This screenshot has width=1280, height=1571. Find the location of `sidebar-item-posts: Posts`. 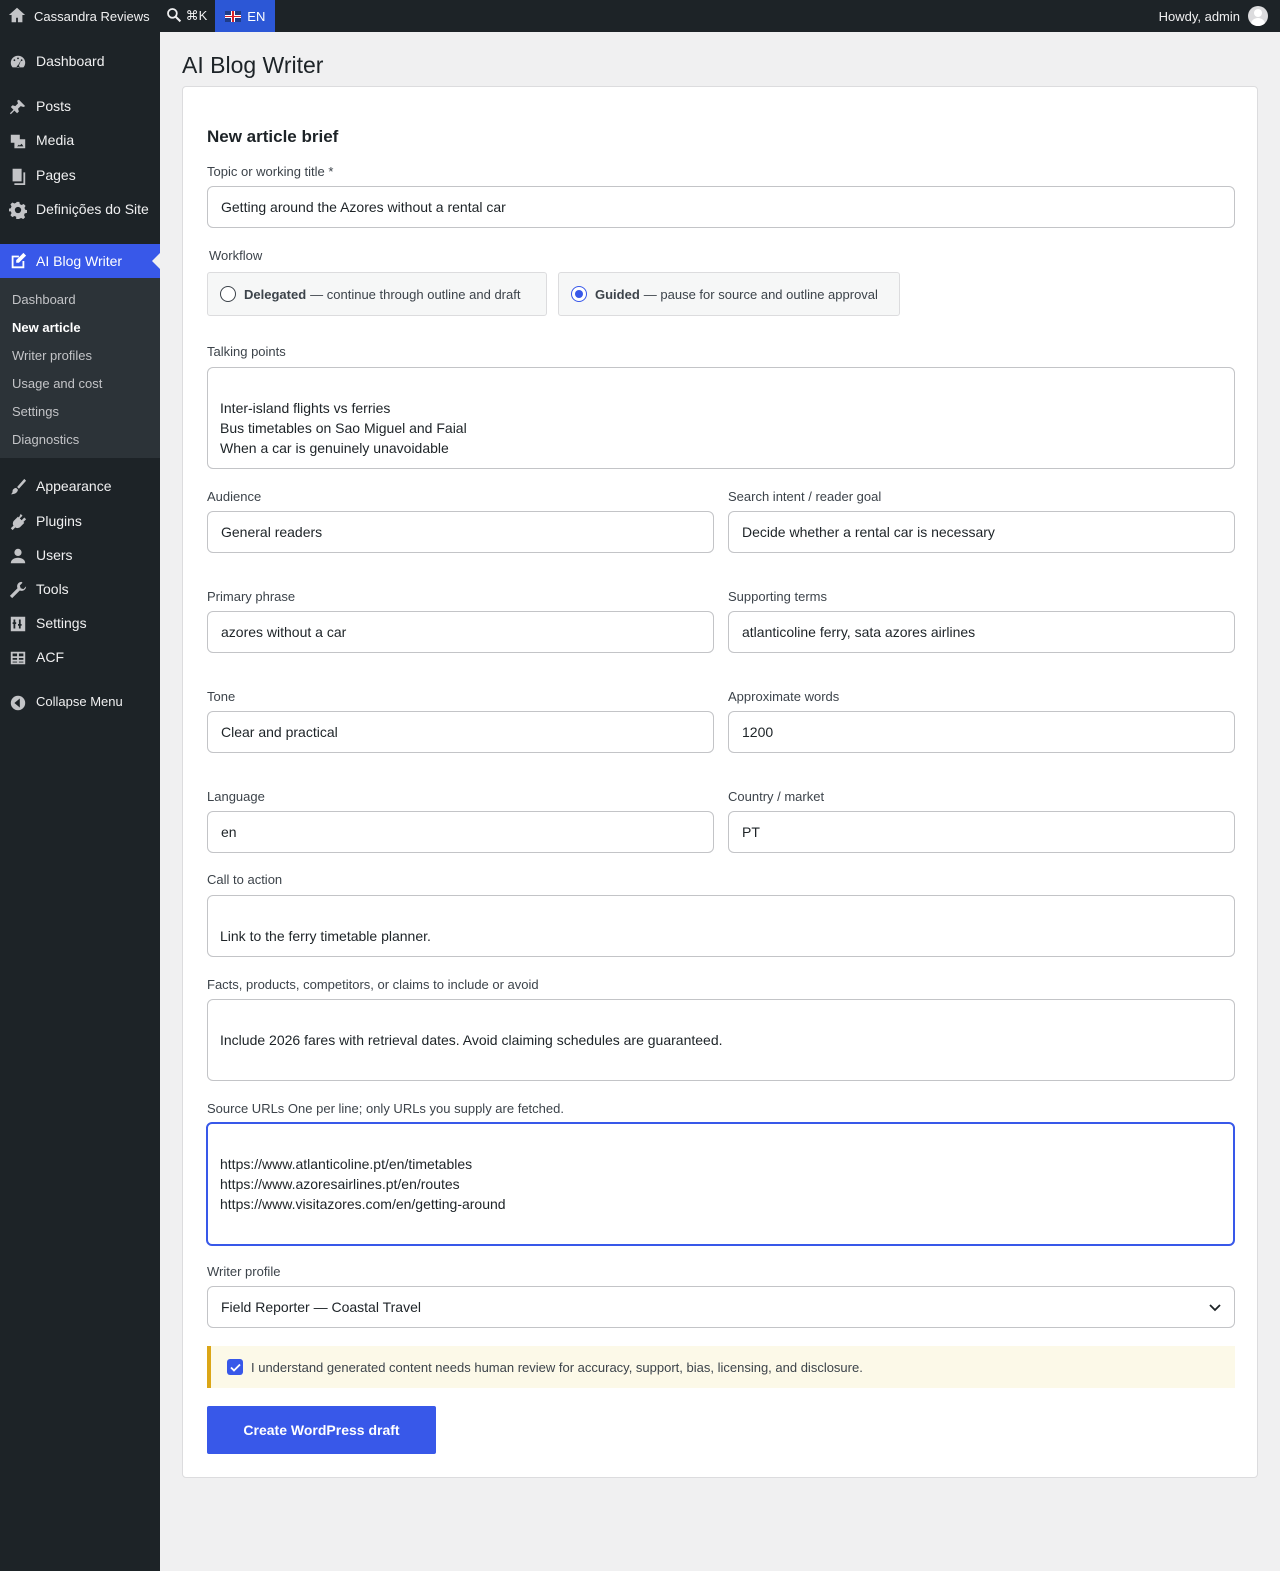

sidebar-item-posts: Posts is located at coordinates (80, 107).